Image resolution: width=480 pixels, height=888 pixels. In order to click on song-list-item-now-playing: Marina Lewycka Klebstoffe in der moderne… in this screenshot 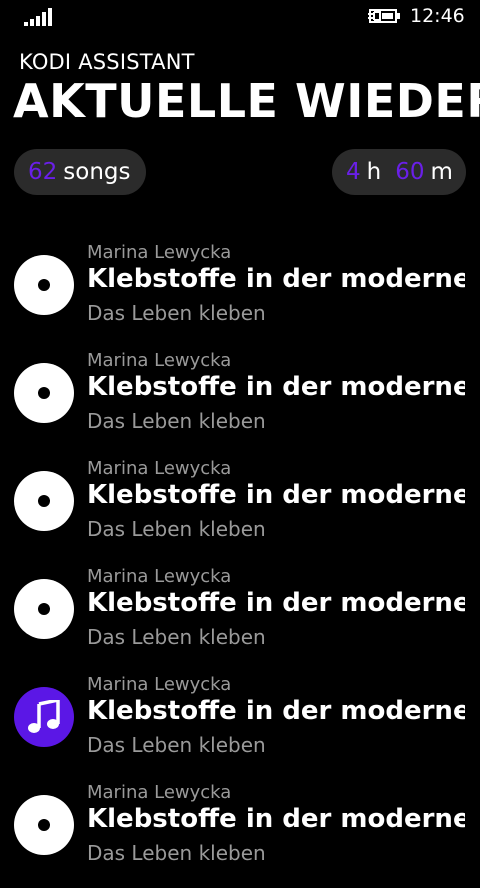, I will do `click(240, 726)`.